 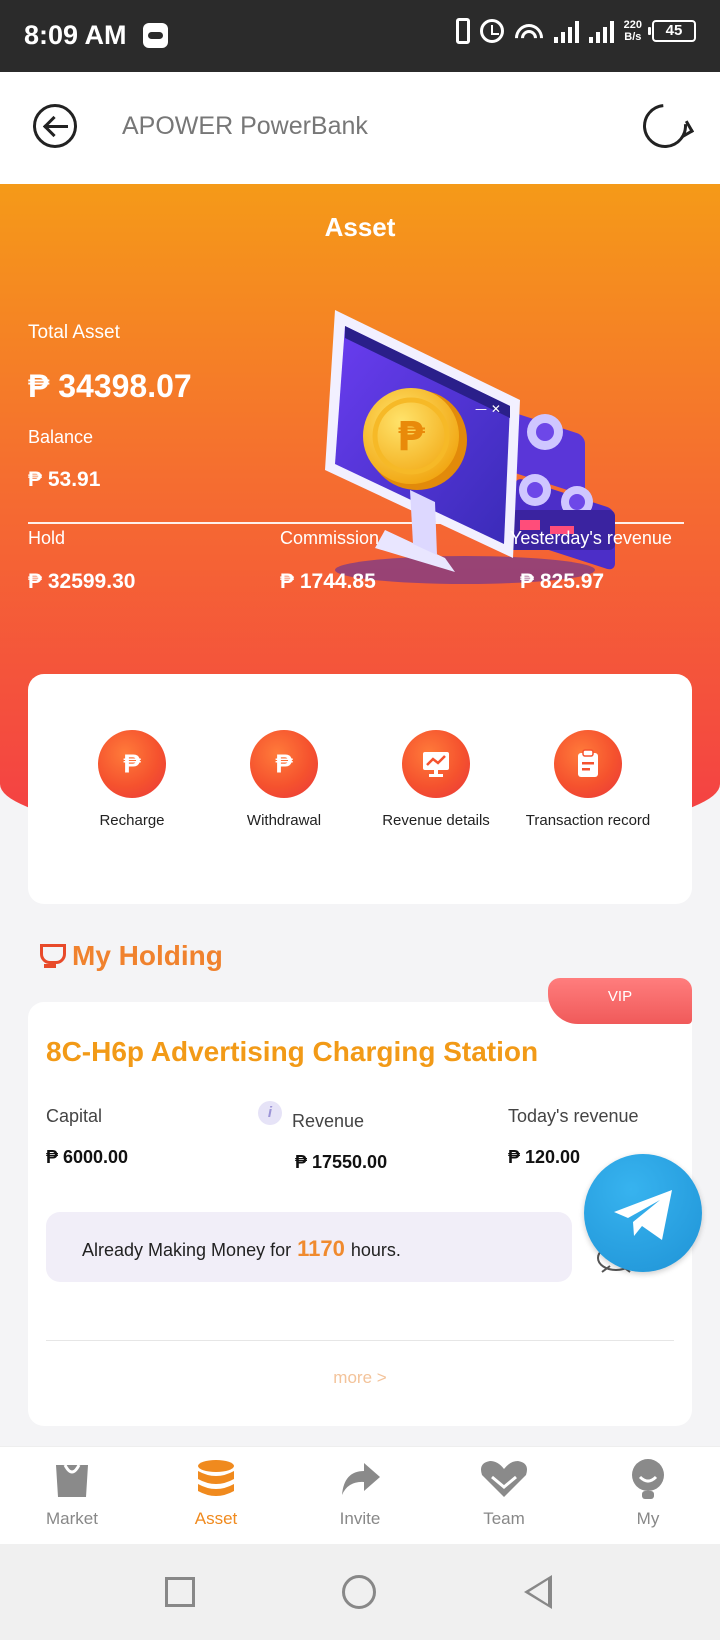 What do you see at coordinates (51, 956) in the screenshot?
I see `trophy-icon` at bounding box center [51, 956].